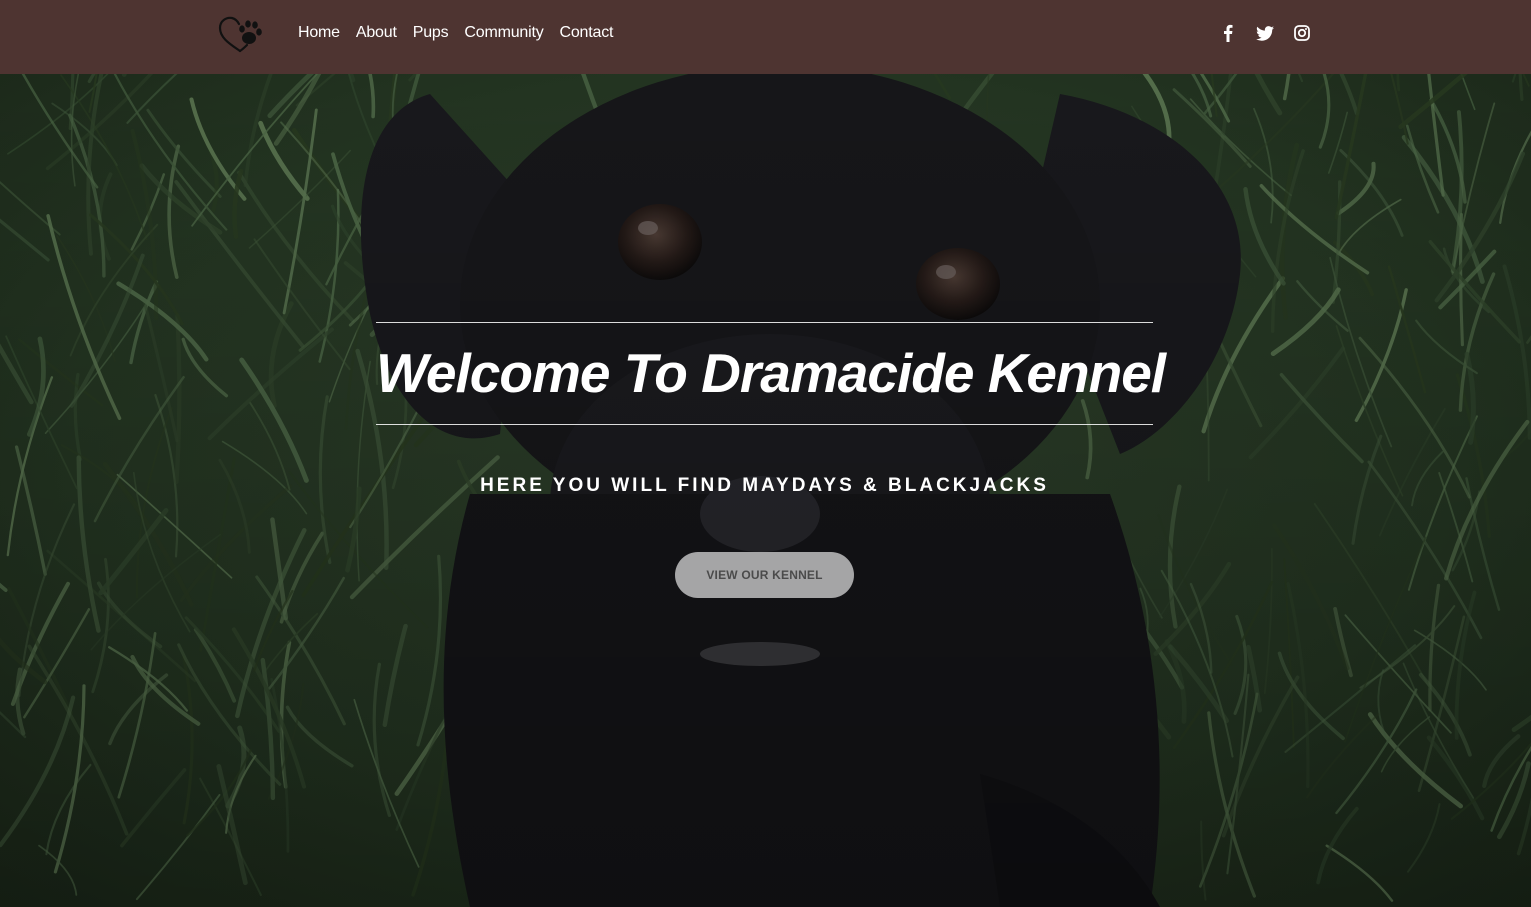  I want to click on facebook-link, so click(1228, 33).